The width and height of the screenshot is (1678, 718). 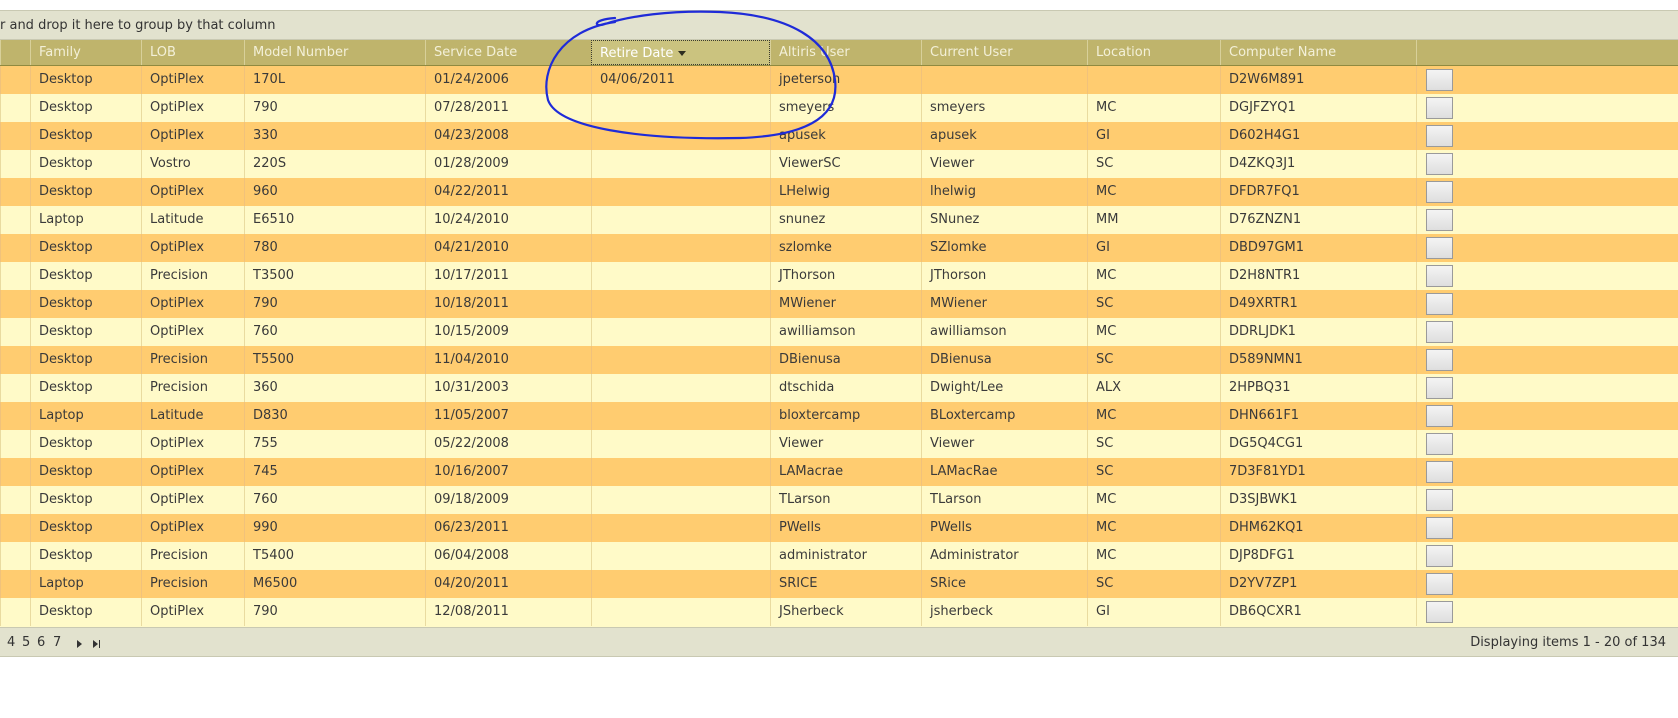 What do you see at coordinates (845, 192) in the screenshot?
I see `cell-altiris-user: LHelwig` at bounding box center [845, 192].